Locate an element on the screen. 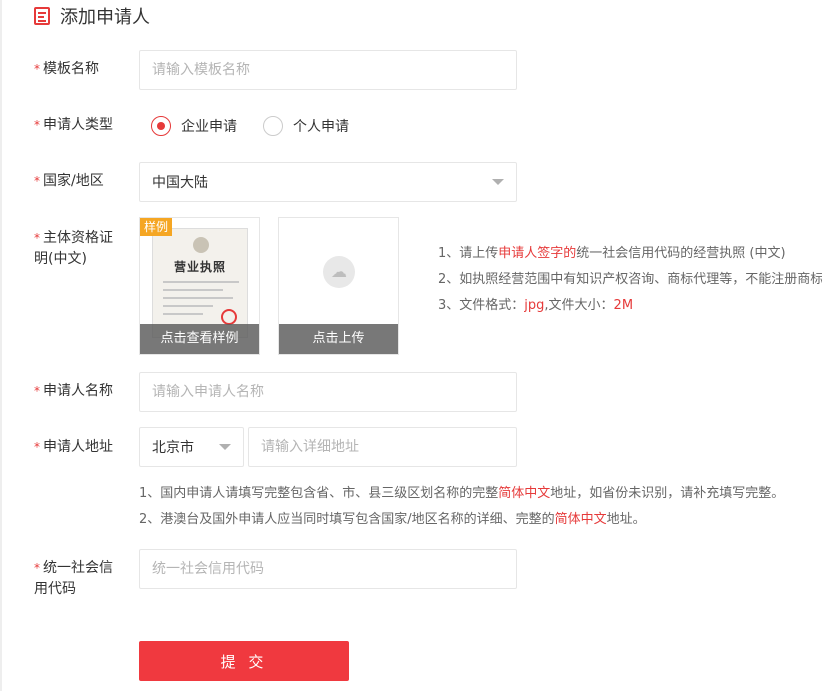  upload-box: ☁ 点击上传 is located at coordinates (338, 286).